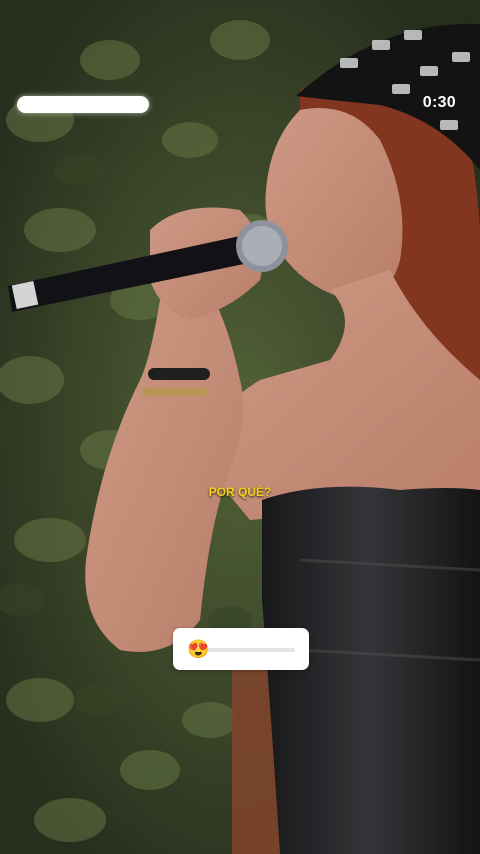 This screenshot has width=480, height=854. Describe the element at coordinates (83, 104) in the screenshot. I see `username-redacted-bar` at that location.